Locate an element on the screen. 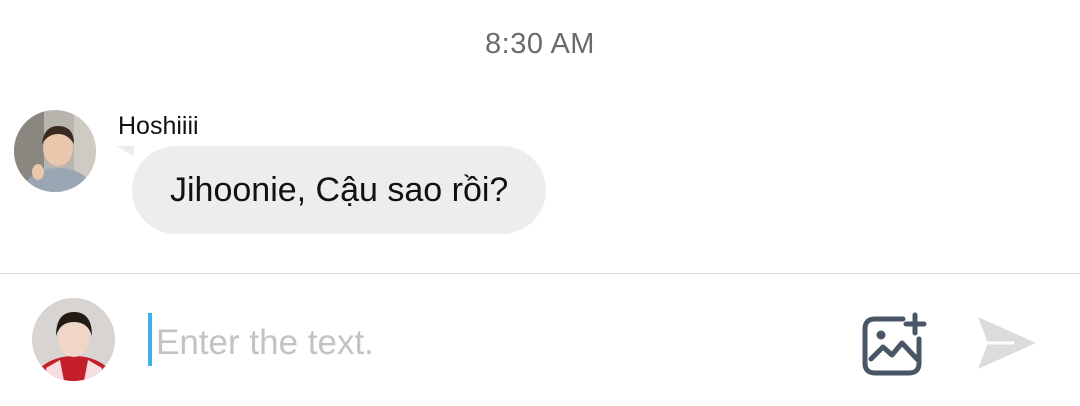  sender-name: Hoshiiii is located at coordinates (158, 126).